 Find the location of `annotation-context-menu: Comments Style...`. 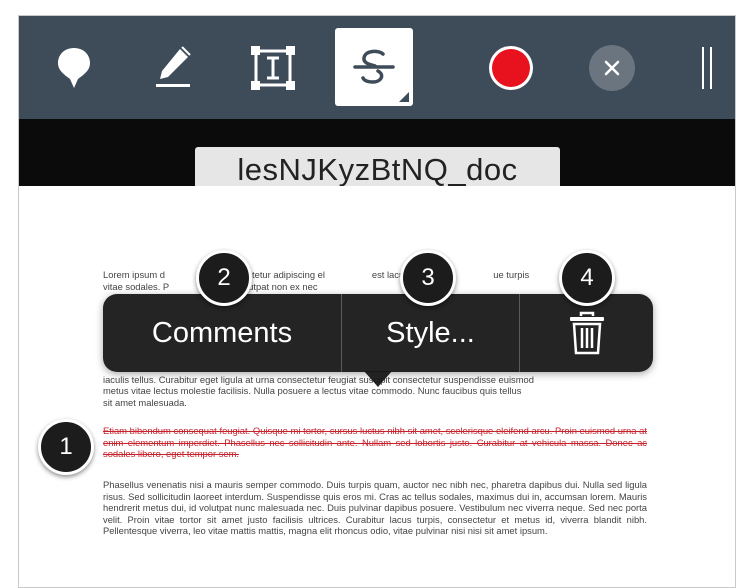

annotation-context-menu: Comments Style... is located at coordinates (378, 333).